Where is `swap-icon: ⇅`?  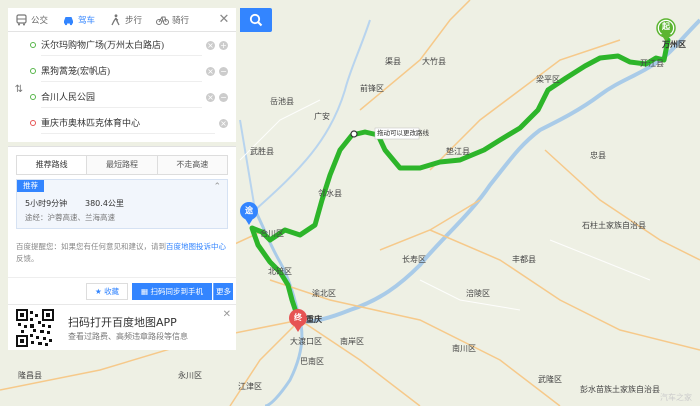 swap-icon: ⇅ is located at coordinates (19, 90).